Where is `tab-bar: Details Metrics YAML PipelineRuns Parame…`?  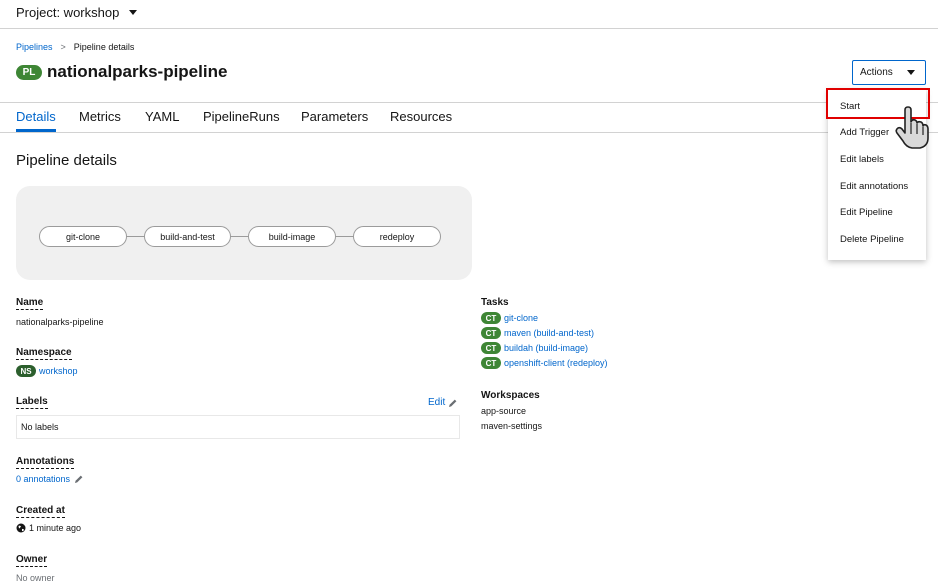
tab-bar: Details Metrics YAML PipelineRuns Parame… is located at coordinates (469, 117).